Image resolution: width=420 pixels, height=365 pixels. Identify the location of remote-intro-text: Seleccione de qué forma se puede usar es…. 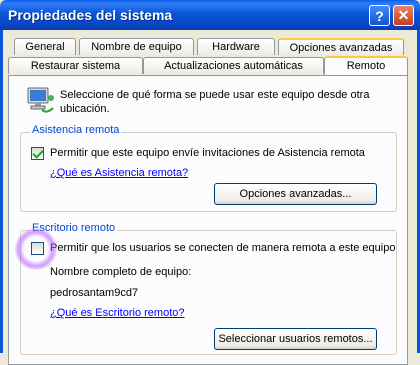
(215, 102).